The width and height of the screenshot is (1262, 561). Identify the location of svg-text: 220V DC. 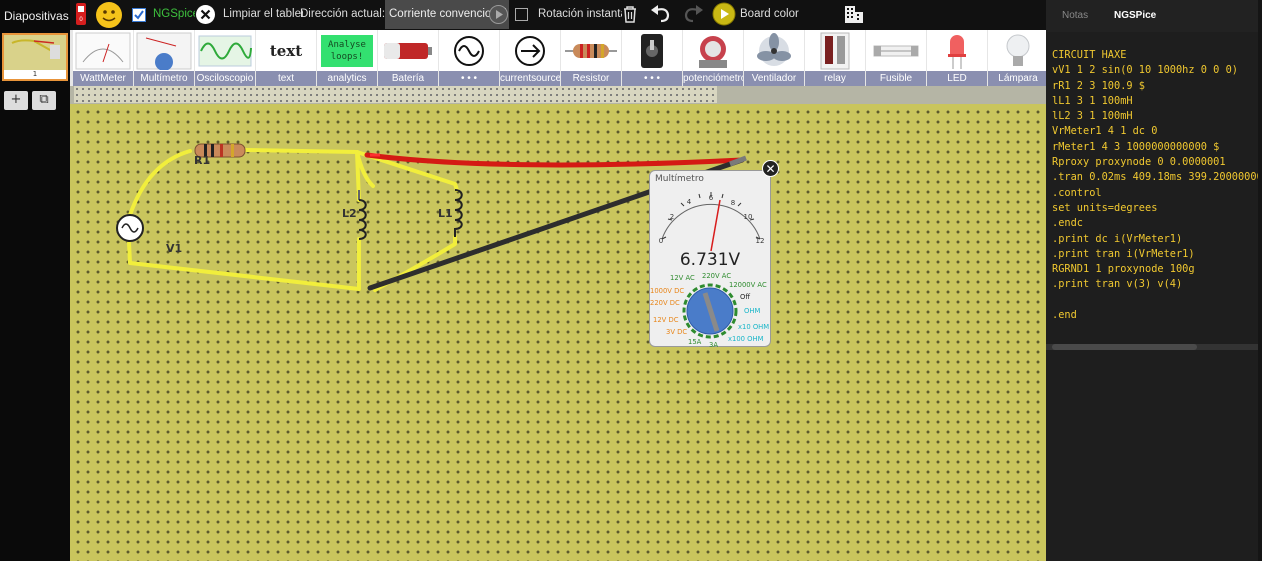
(665, 303).